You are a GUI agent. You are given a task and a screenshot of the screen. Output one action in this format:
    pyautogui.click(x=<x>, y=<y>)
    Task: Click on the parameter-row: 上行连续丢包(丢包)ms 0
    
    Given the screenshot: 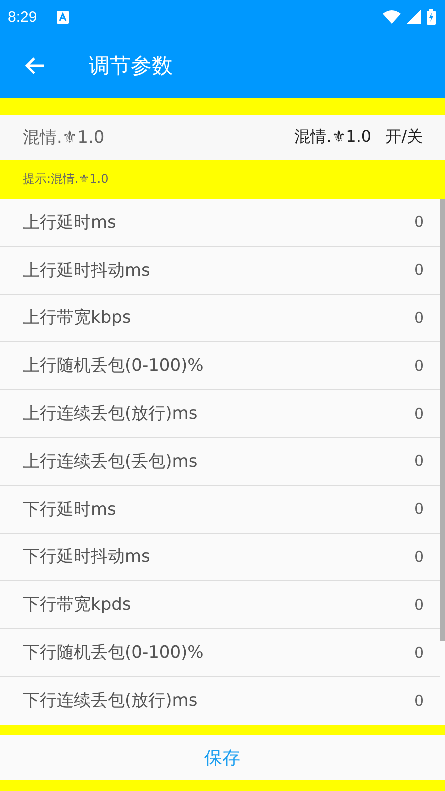 What is the action you would take?
    pyautogui.click(x=220, y=462)
    